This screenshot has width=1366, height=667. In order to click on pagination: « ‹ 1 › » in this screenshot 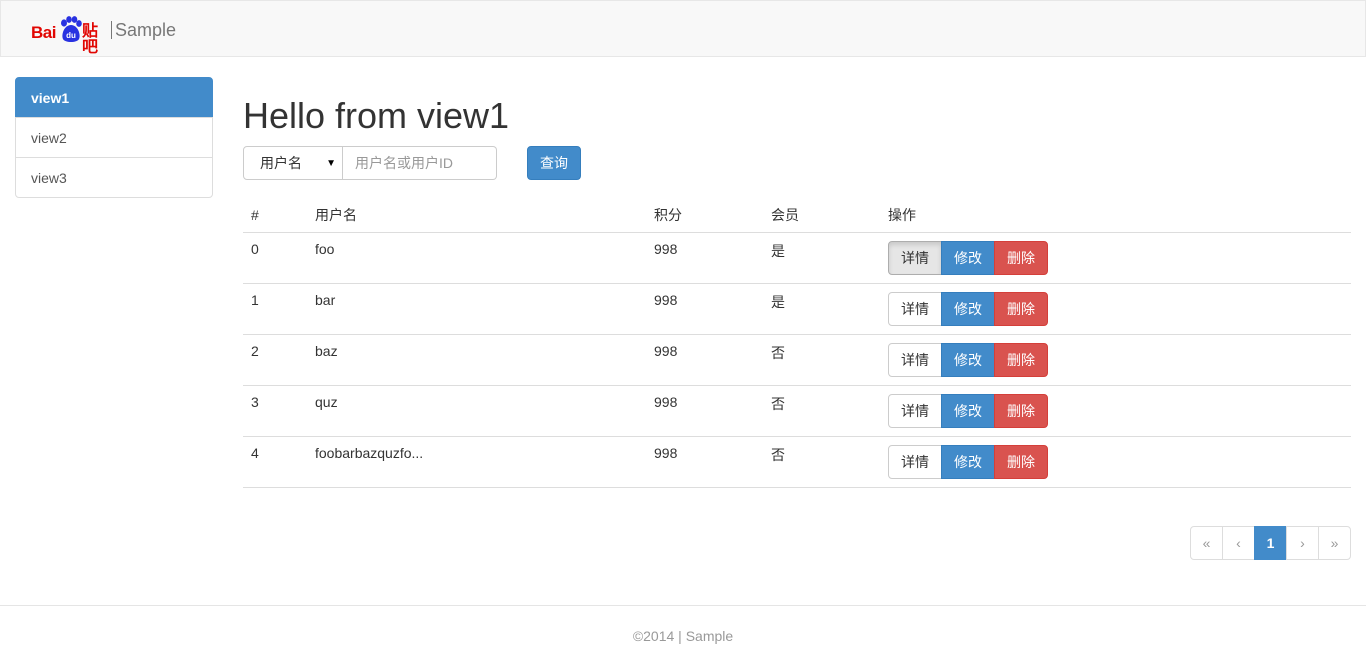, I will do `click(1270, 543)`.